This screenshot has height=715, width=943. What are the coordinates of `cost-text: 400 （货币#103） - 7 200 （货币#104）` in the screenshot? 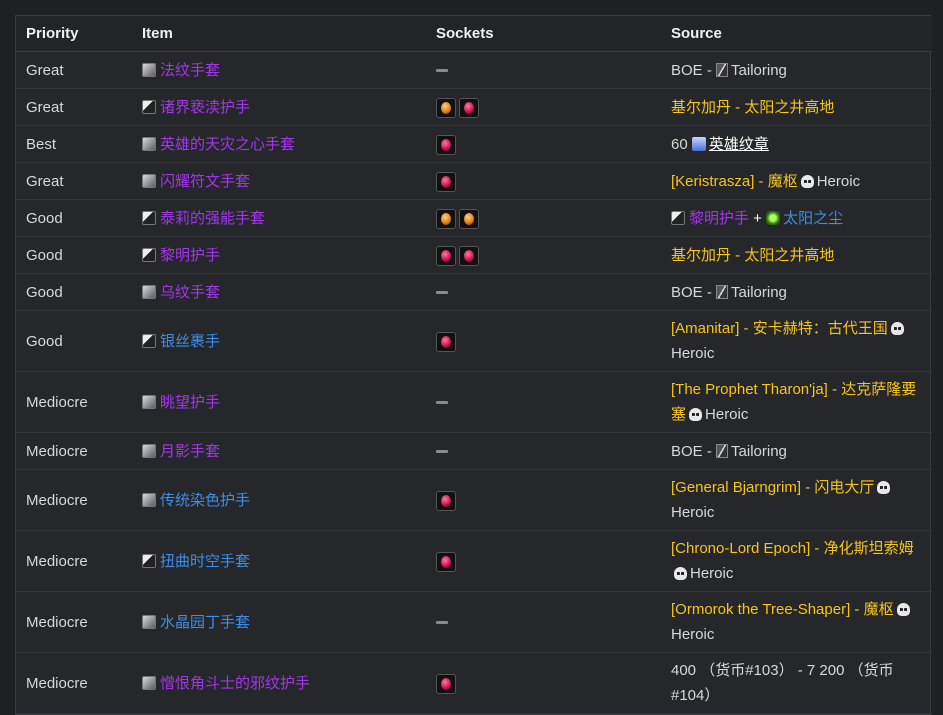 It's located at (782, 683).